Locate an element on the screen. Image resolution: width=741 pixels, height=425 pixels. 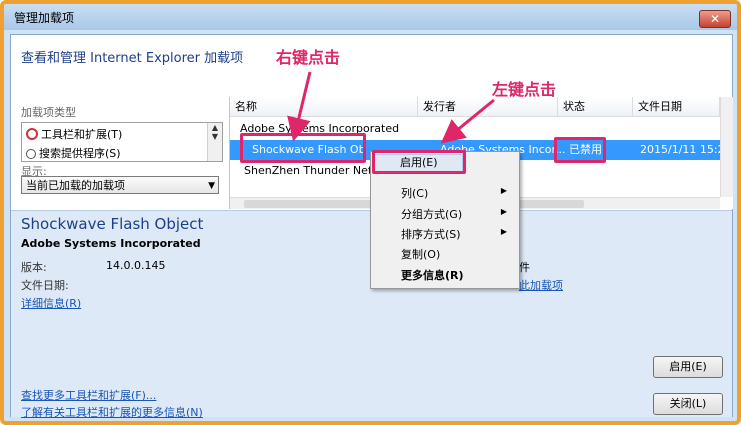
annotation-left-click: 左键点击 is located at coordinates (524, 89).